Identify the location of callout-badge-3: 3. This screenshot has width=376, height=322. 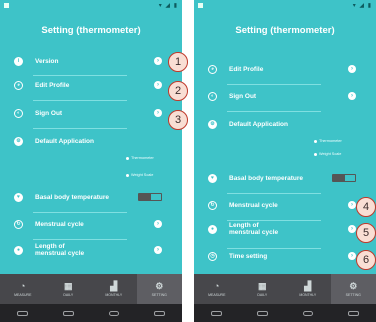
(178, 120).